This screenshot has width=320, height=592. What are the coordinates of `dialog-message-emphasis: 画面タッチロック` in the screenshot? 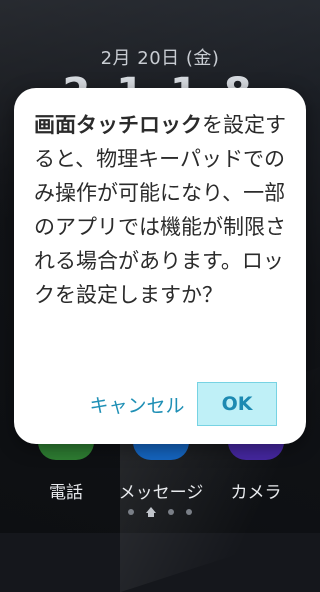 It's located at (118, 125).